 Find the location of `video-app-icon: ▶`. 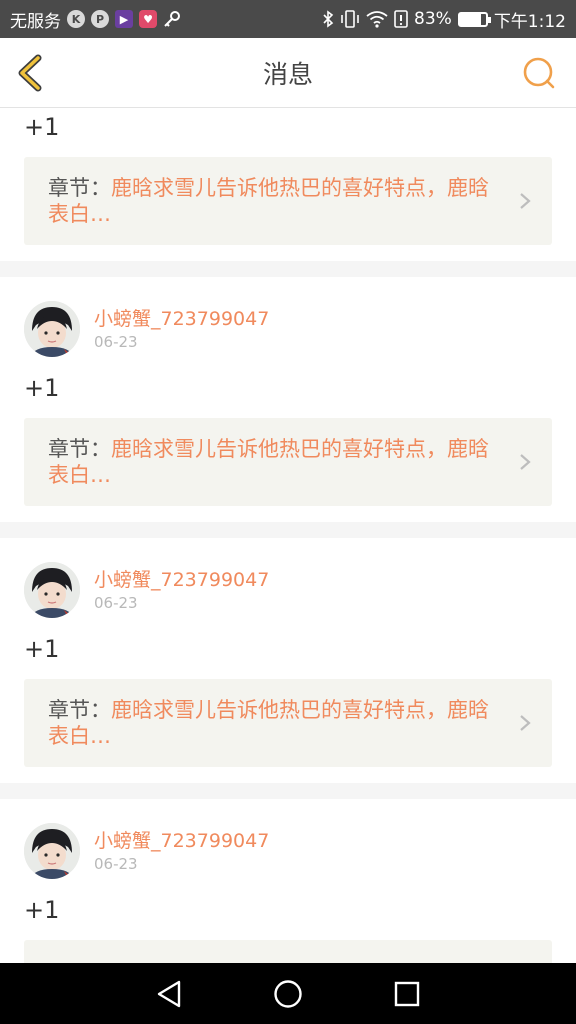

video-app-icon: ▶ is located at coordinates (124, 19).